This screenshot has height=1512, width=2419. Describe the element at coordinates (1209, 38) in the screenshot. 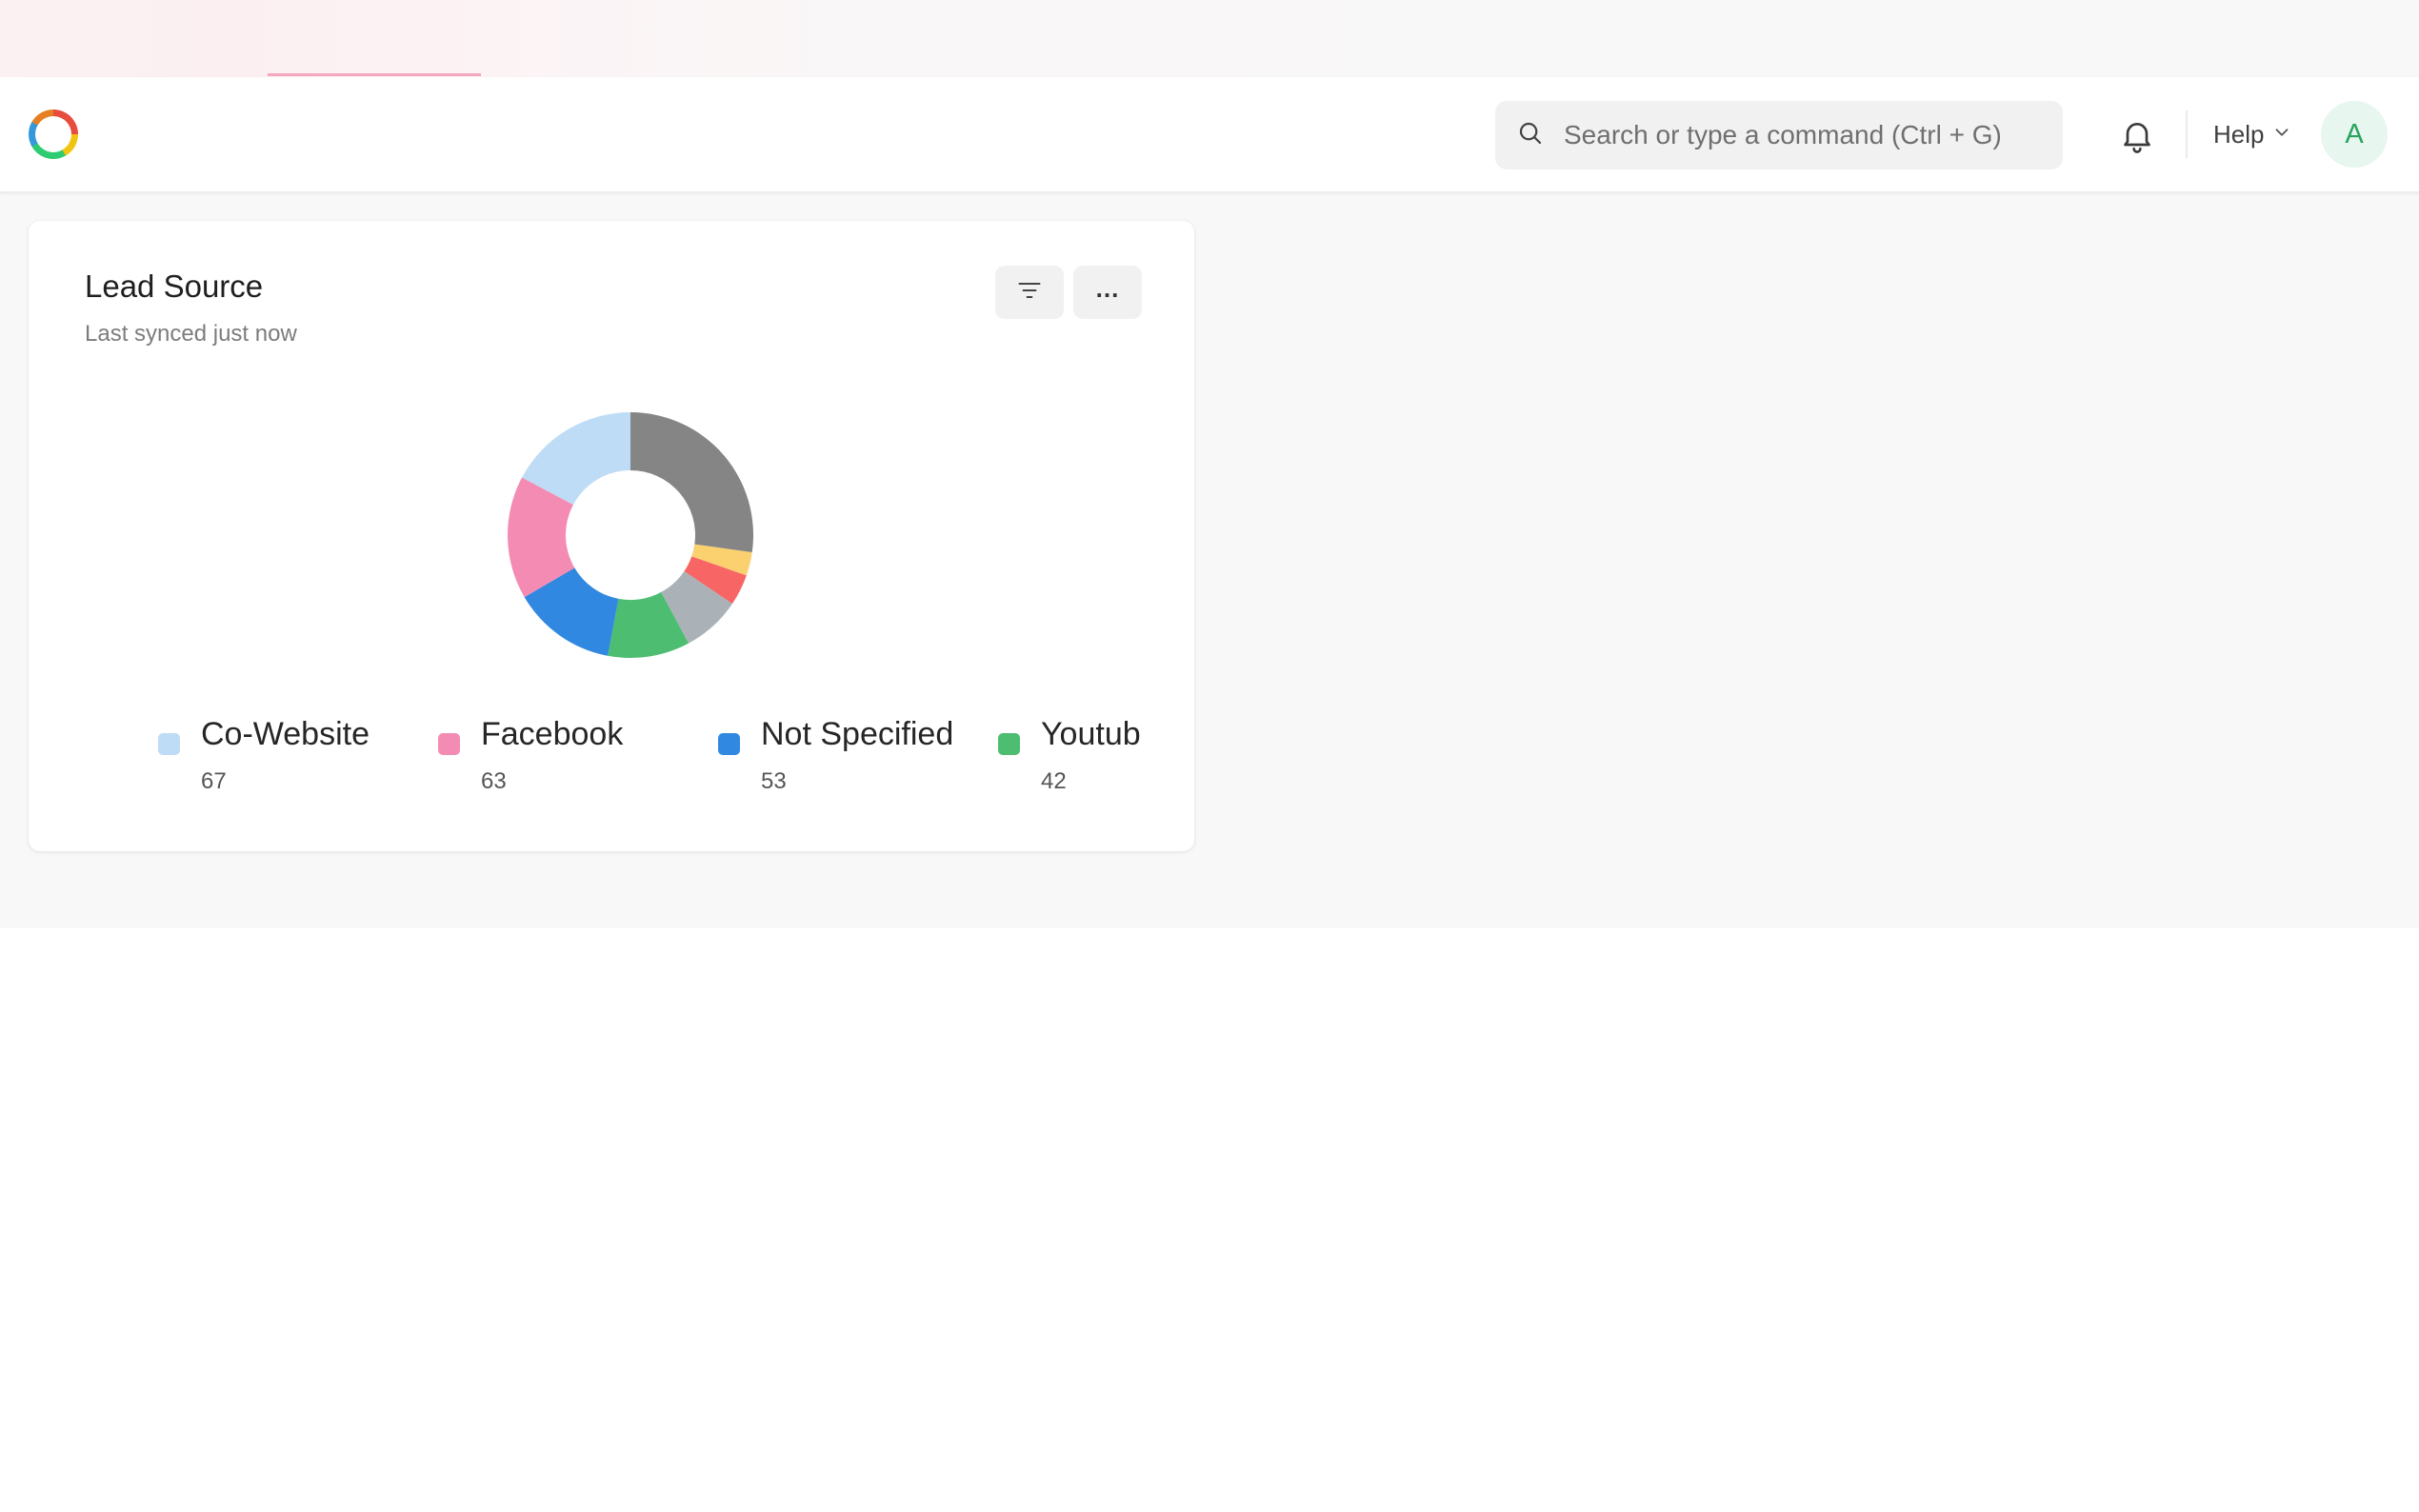

I see `top-strip` at that location.